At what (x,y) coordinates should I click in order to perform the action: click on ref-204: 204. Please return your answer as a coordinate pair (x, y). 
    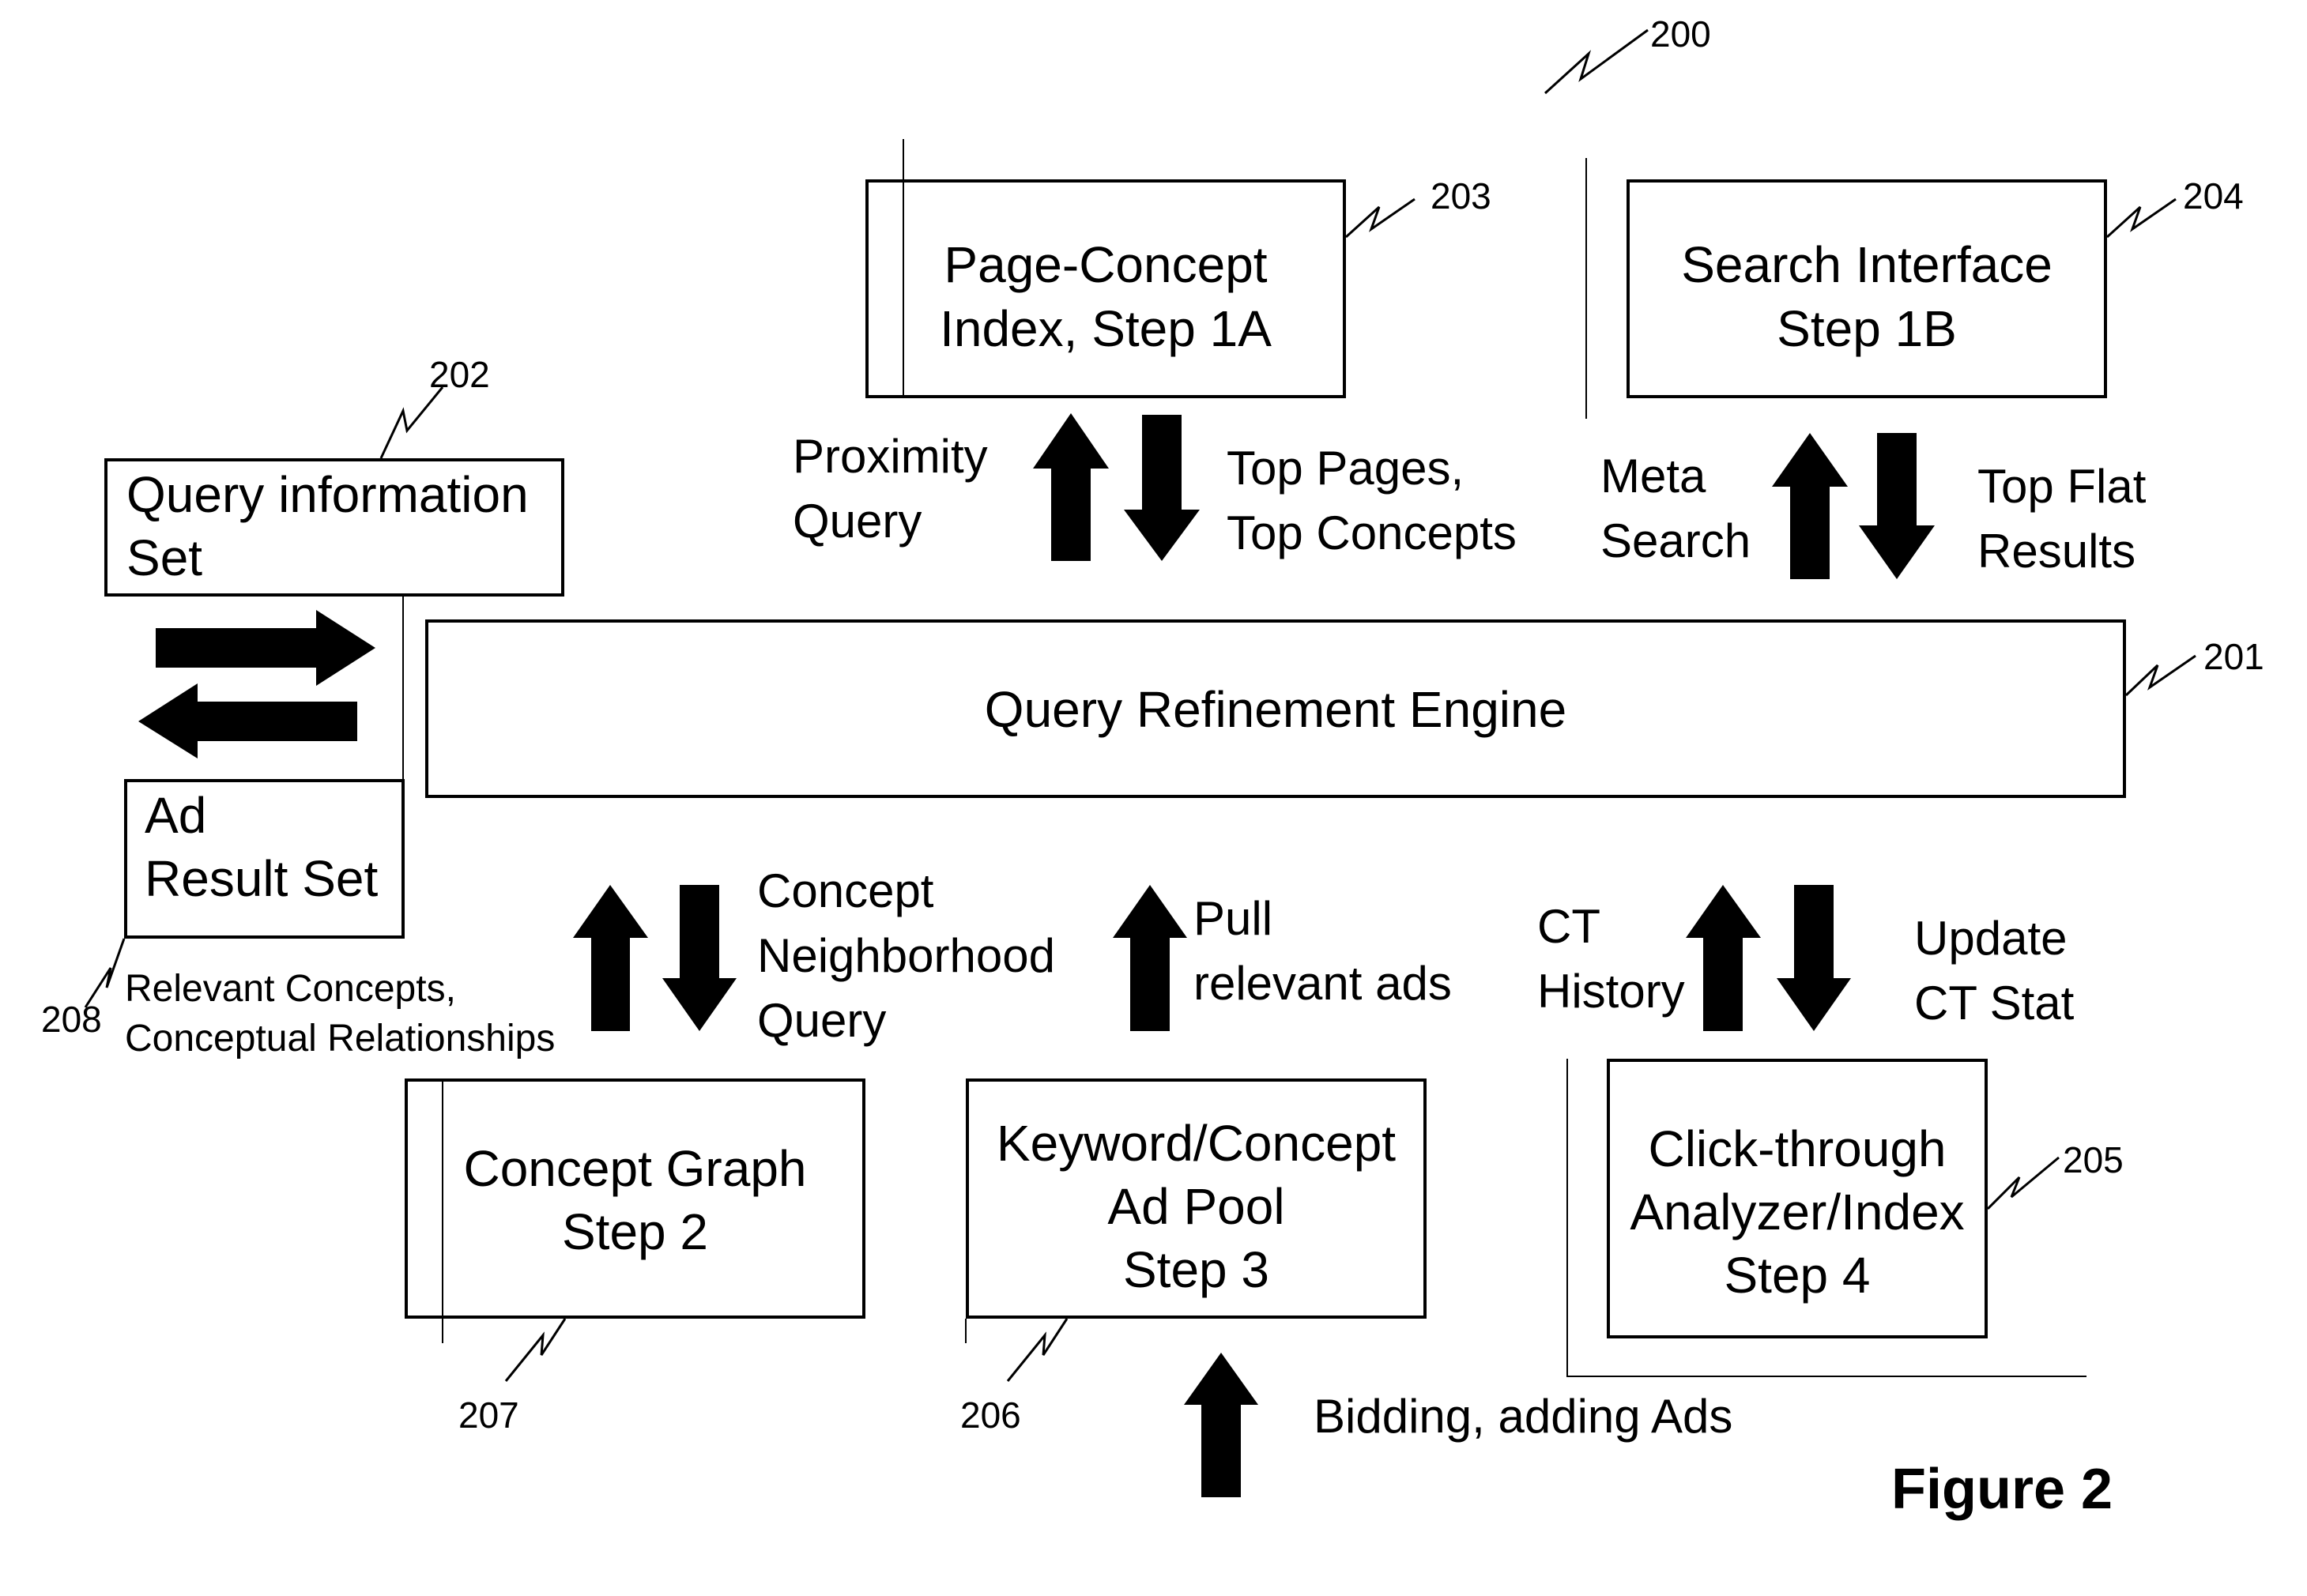
    Looking at the image, I should click on (2213, 196).